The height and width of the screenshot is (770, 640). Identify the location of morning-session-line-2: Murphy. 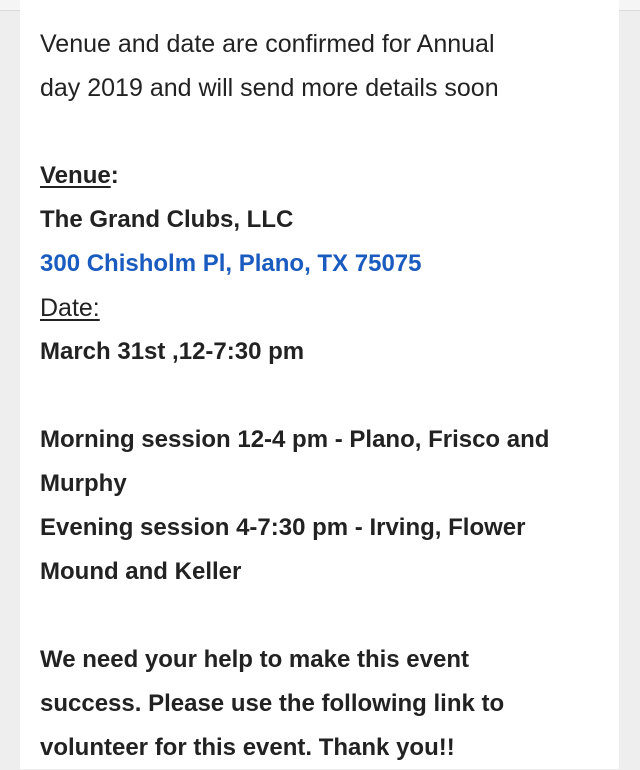
(83, 483).